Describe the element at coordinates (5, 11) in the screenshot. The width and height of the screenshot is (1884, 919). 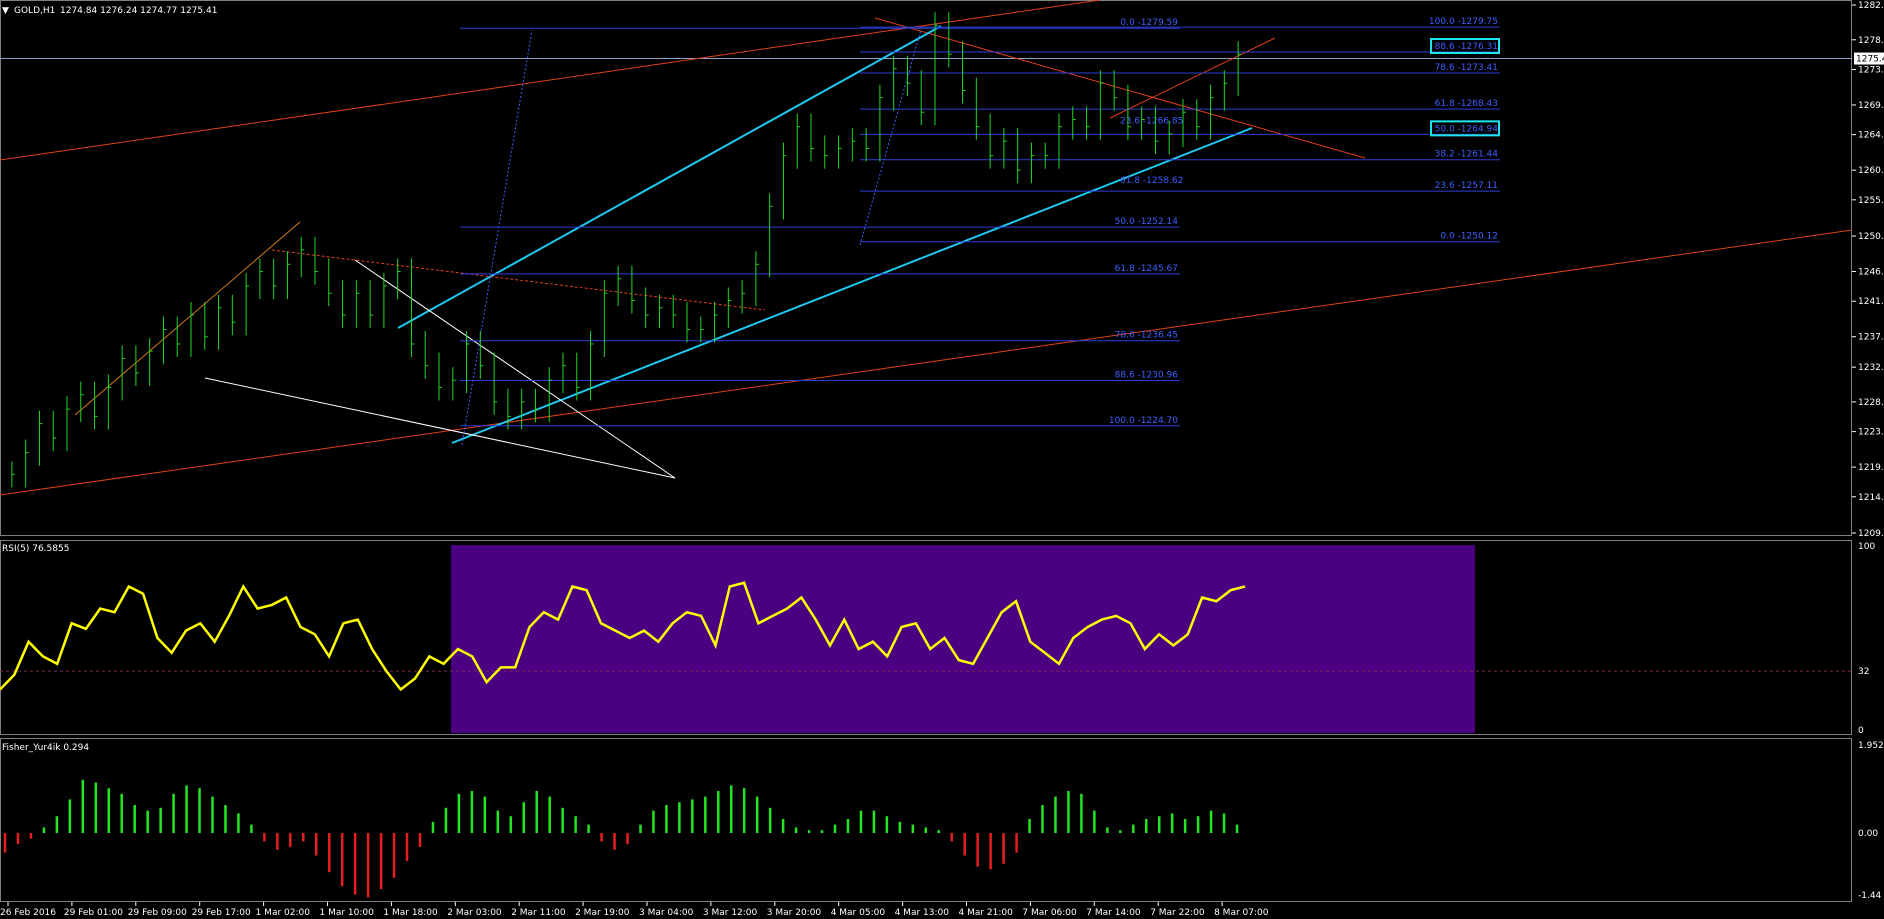
I see `dropdown-arrow-icon: ▼` at that location.